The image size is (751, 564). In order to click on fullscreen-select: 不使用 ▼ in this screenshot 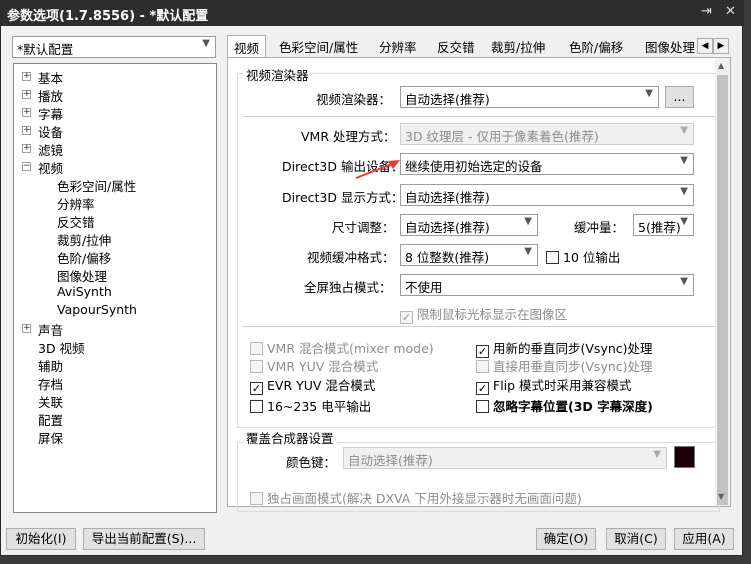, I will do `click(547, 285)`.